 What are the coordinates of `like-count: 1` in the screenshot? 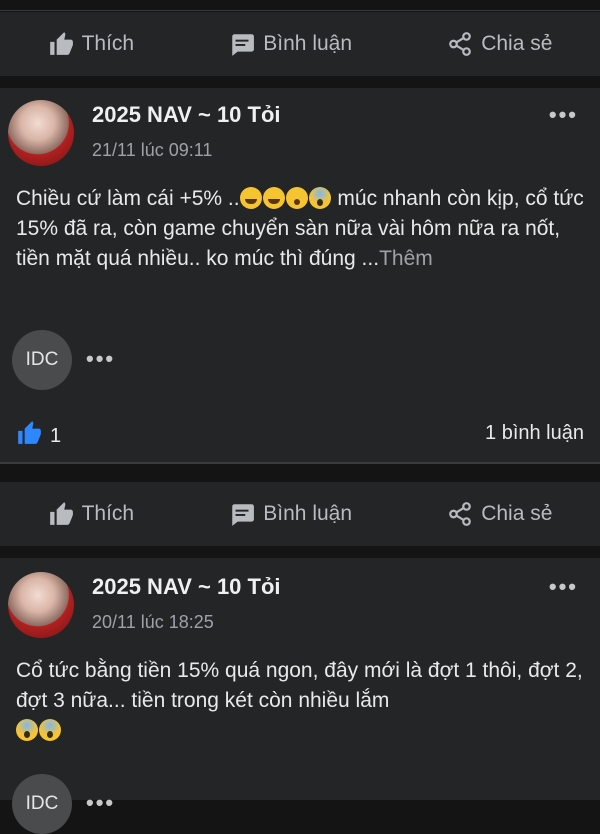 It's located at (56, 435).